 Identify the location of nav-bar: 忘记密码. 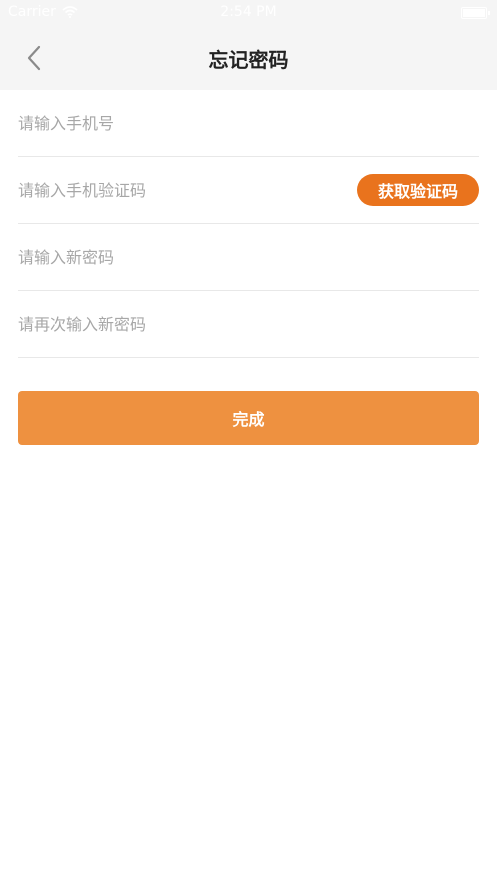
(248, 58).